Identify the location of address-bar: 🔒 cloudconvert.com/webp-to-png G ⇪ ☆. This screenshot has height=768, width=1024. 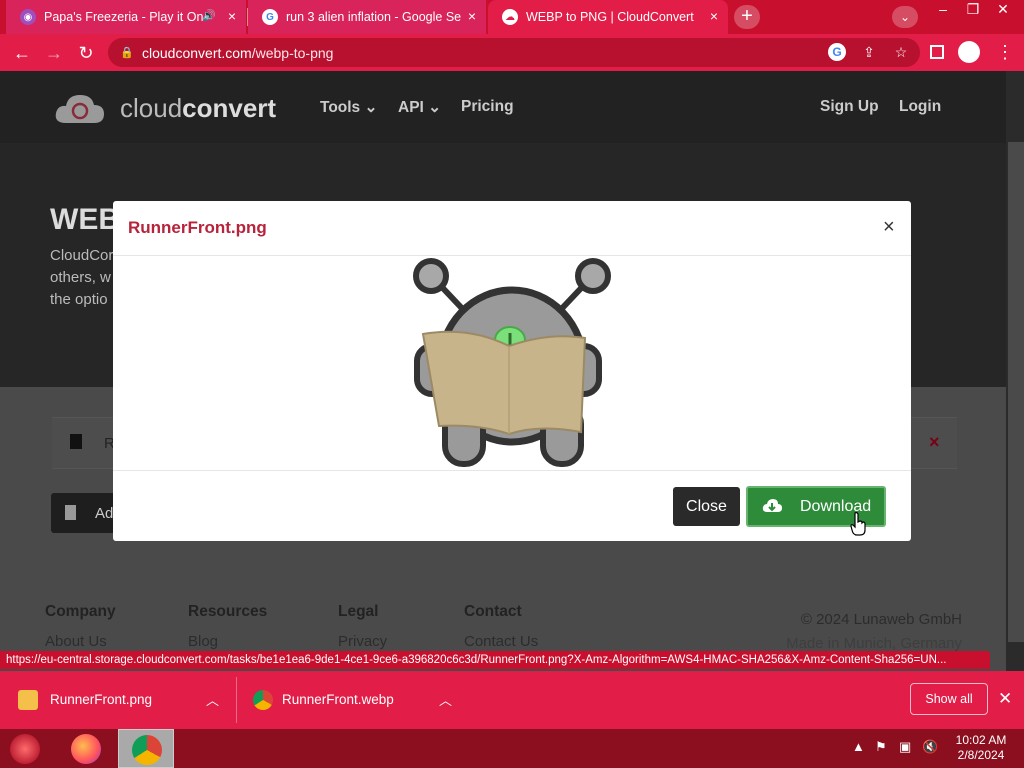
(514, 52).